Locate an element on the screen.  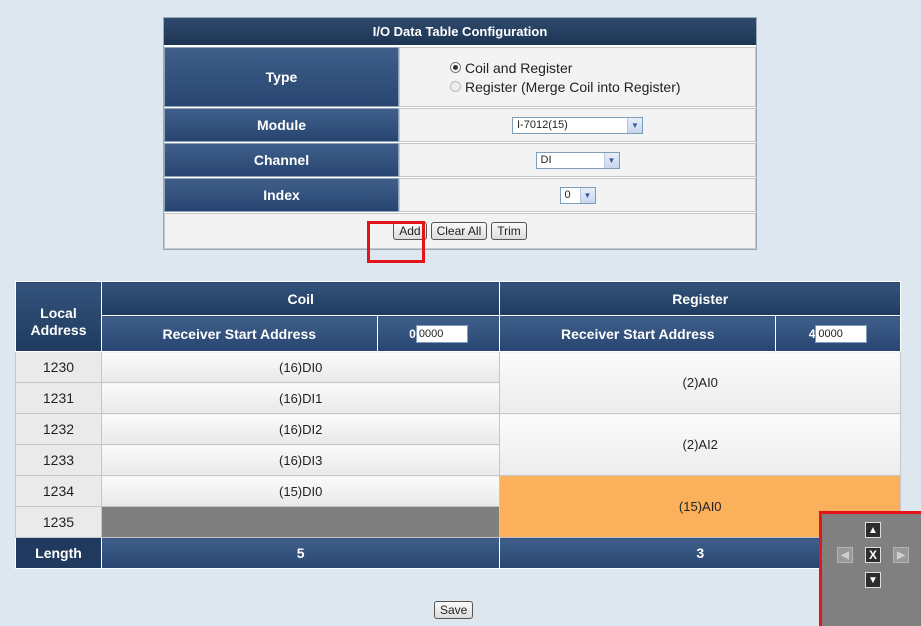
add-highlight-box is located at coordinates (396, 242).